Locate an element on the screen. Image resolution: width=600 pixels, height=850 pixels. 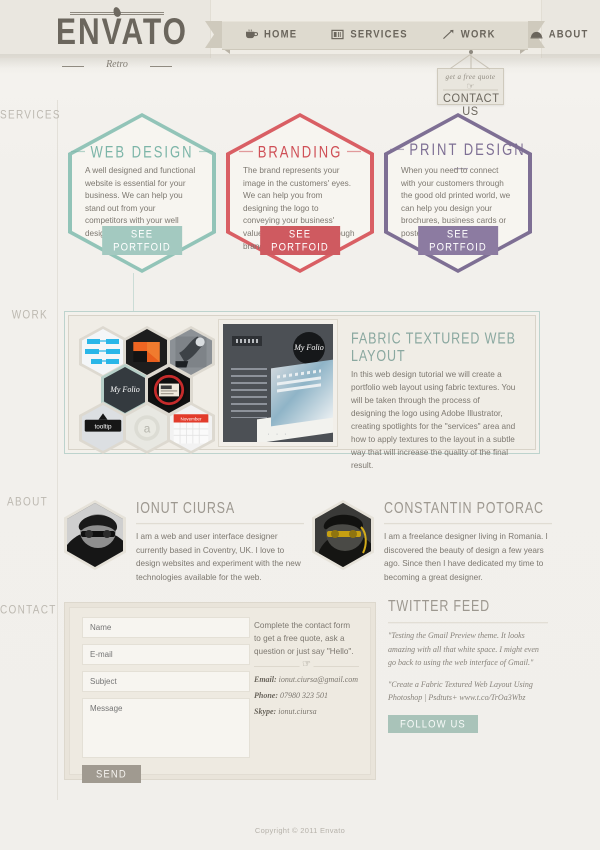
send-button-label: SEND is located at coordinates (111, 774).